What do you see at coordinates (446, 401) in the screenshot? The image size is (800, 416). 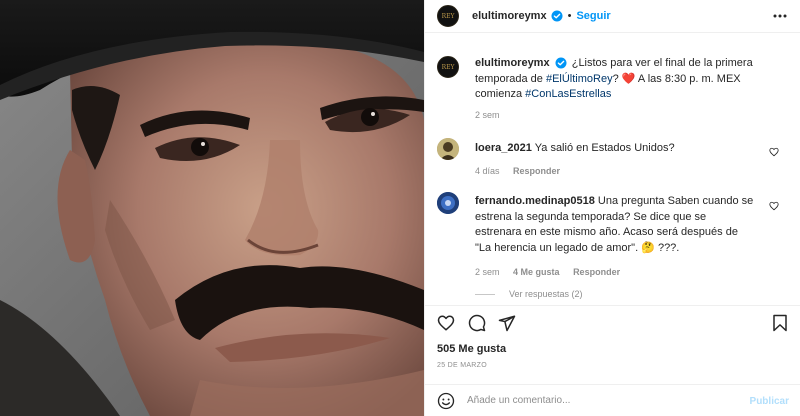 I see `emoji-icon` at bounding box center [446, 401].